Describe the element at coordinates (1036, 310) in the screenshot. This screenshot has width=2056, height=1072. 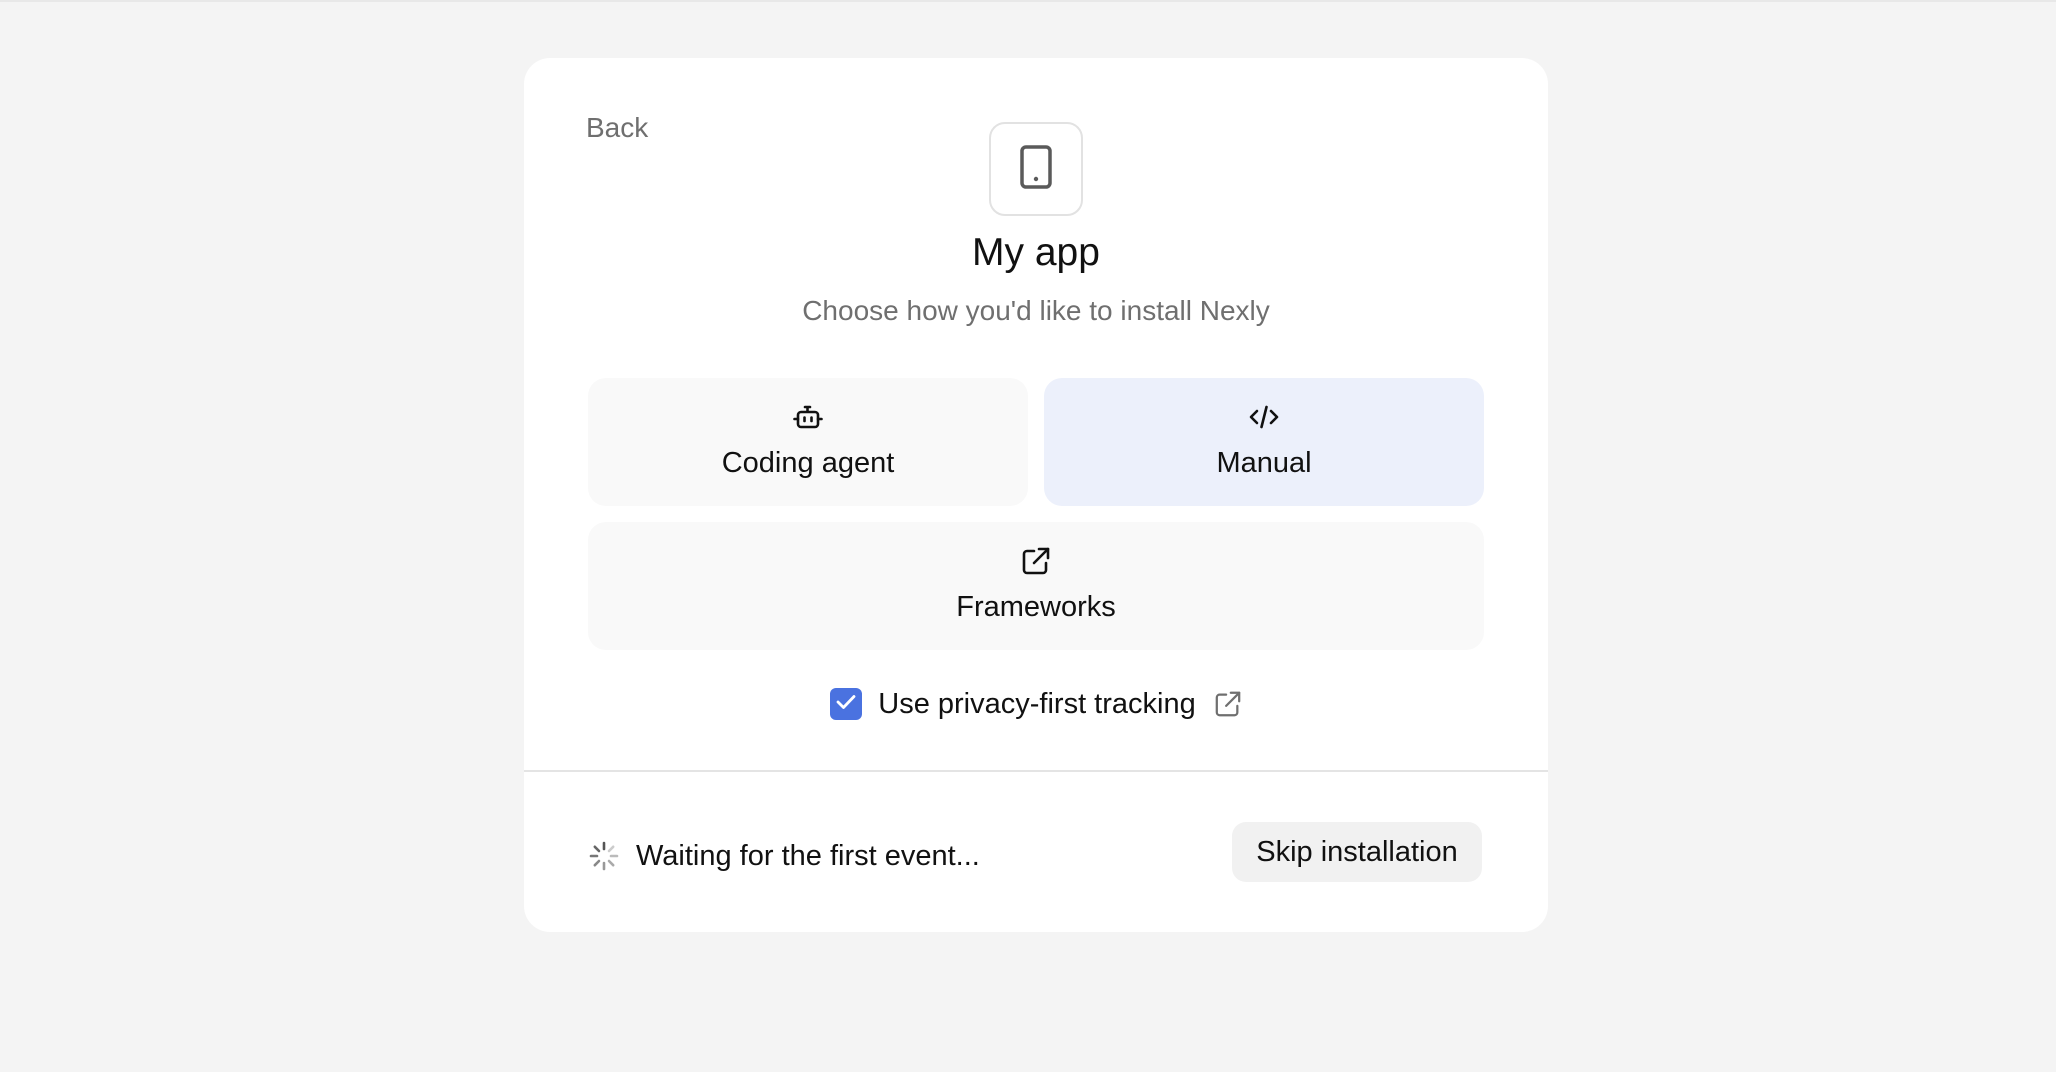
I see `page-subtitle: Choose how you'd like to install Nexly` at that location.